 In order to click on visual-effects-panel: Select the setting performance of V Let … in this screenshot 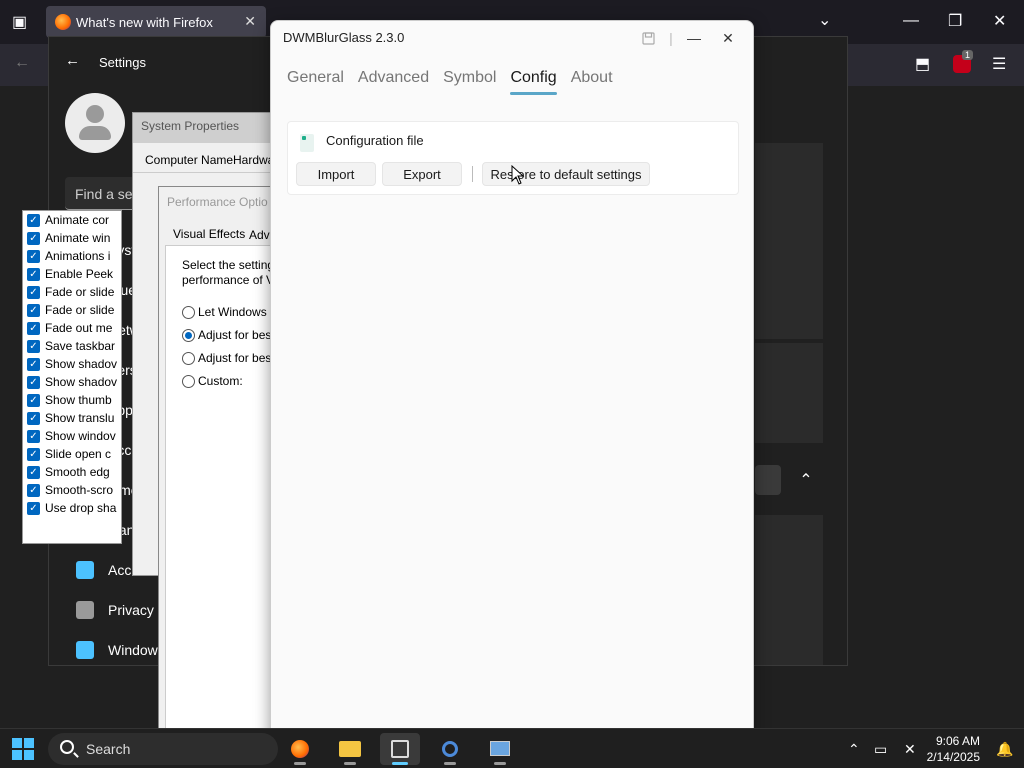, I will do `click(222, 488)`.